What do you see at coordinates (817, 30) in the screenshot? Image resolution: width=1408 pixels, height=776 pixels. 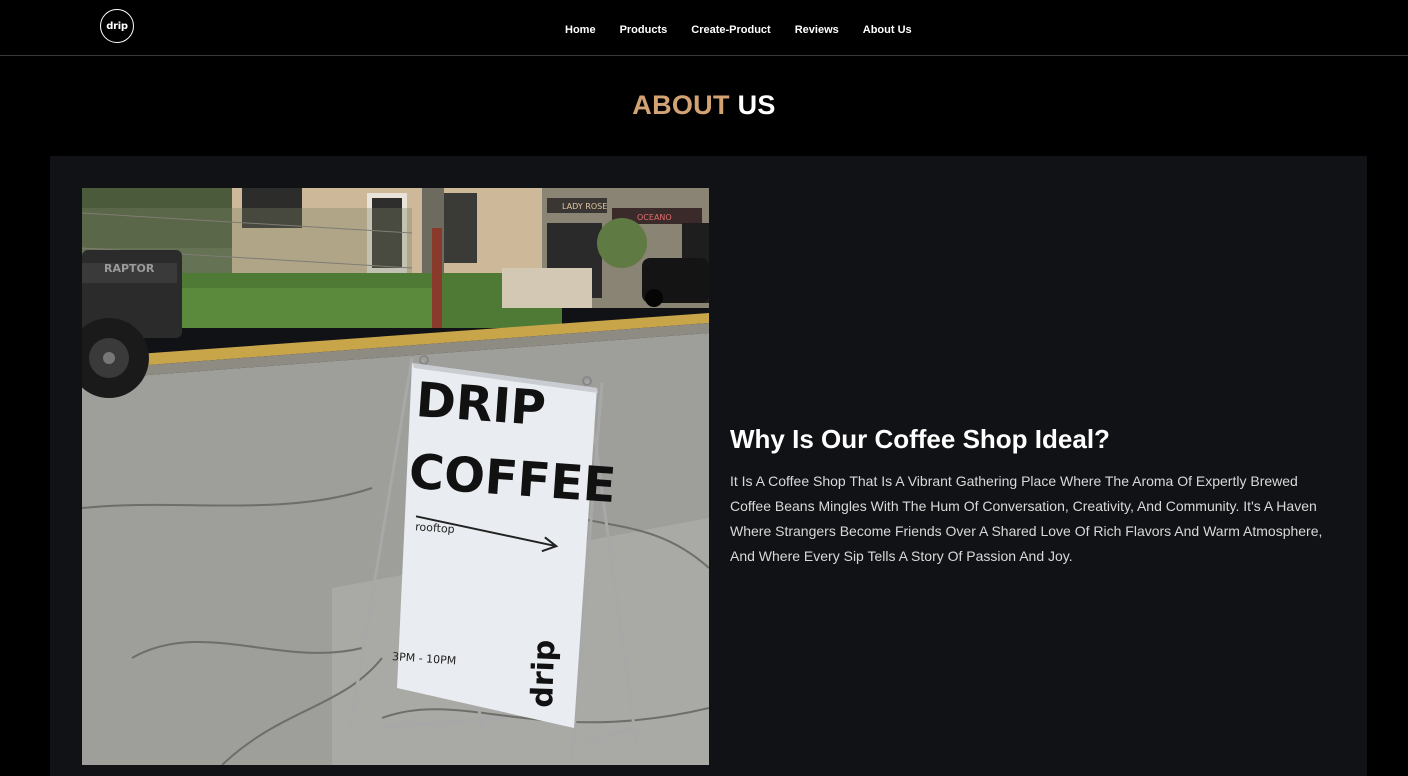 I see `nav-reviews: Reviews` at bounding box center [817, 30].